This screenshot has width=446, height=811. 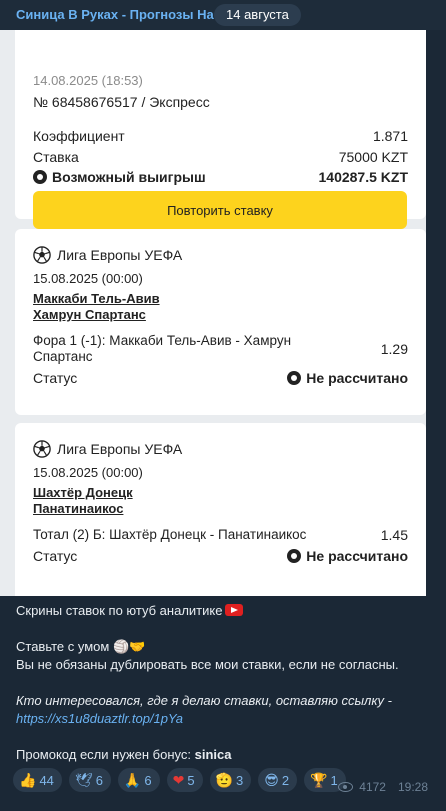 What do you see at coordinates (79, 136) in the screenshot?
I see `coef-label: Коэффициент` at bounding box center [79, 136].